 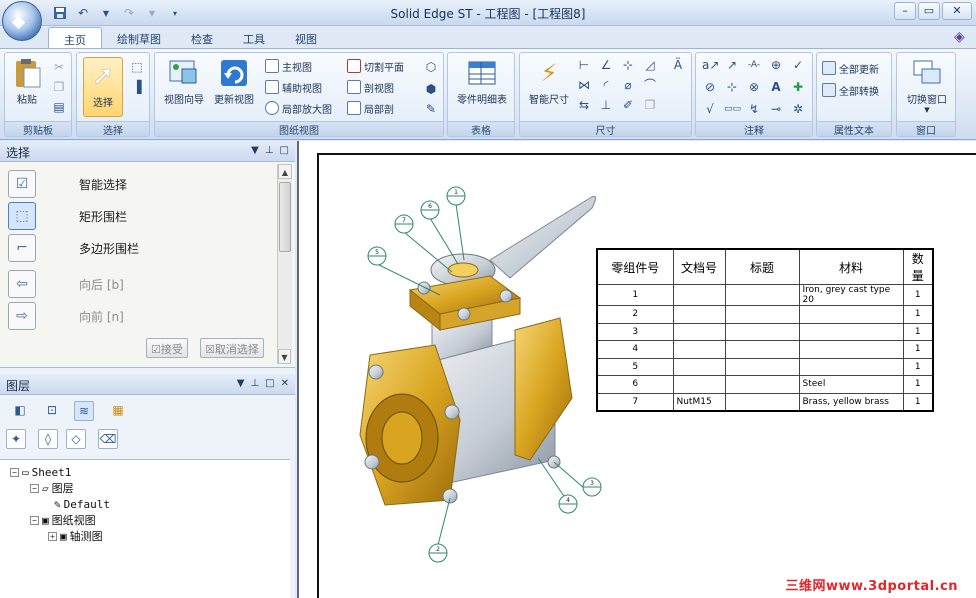 What do you see at coordinates (63, 520) in the screenshot?
I see `tree-item-drawing-views: − ▣ 图纸视图` at bounding box center [63, 520].